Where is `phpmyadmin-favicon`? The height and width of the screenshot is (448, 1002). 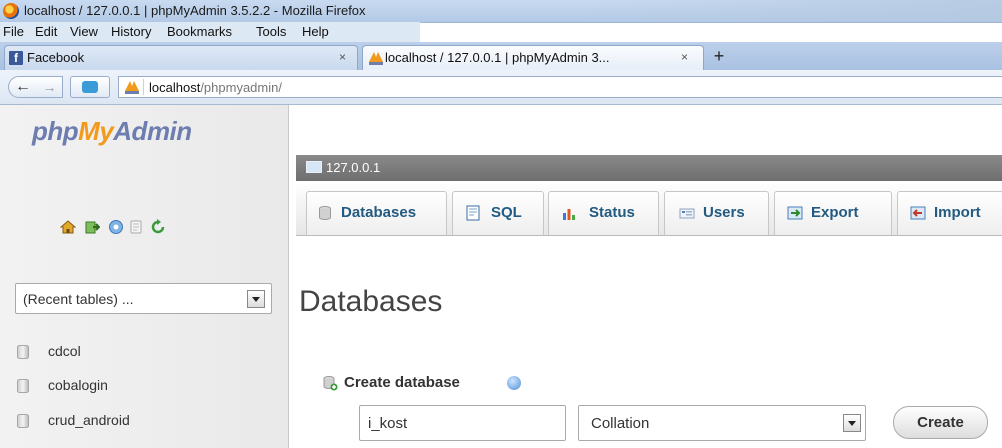 phpmyadmin-favicon is located at coordinates (132, 87).